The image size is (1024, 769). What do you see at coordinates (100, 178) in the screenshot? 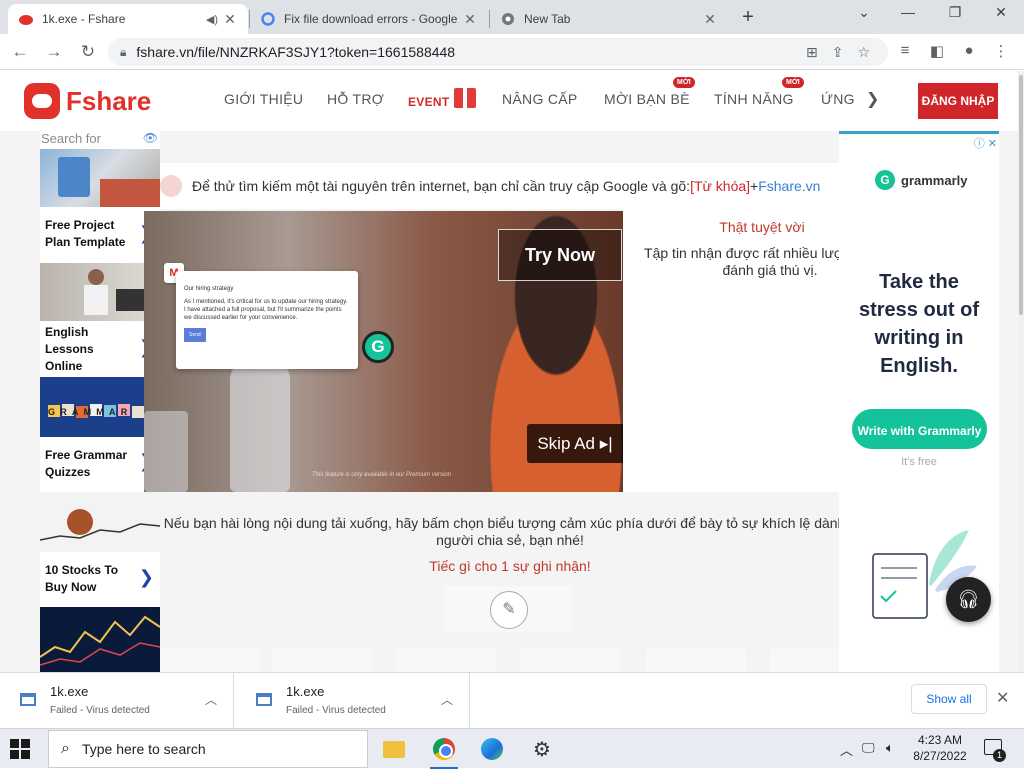
I see `project-plan-image` at bounding box center [100, 178].